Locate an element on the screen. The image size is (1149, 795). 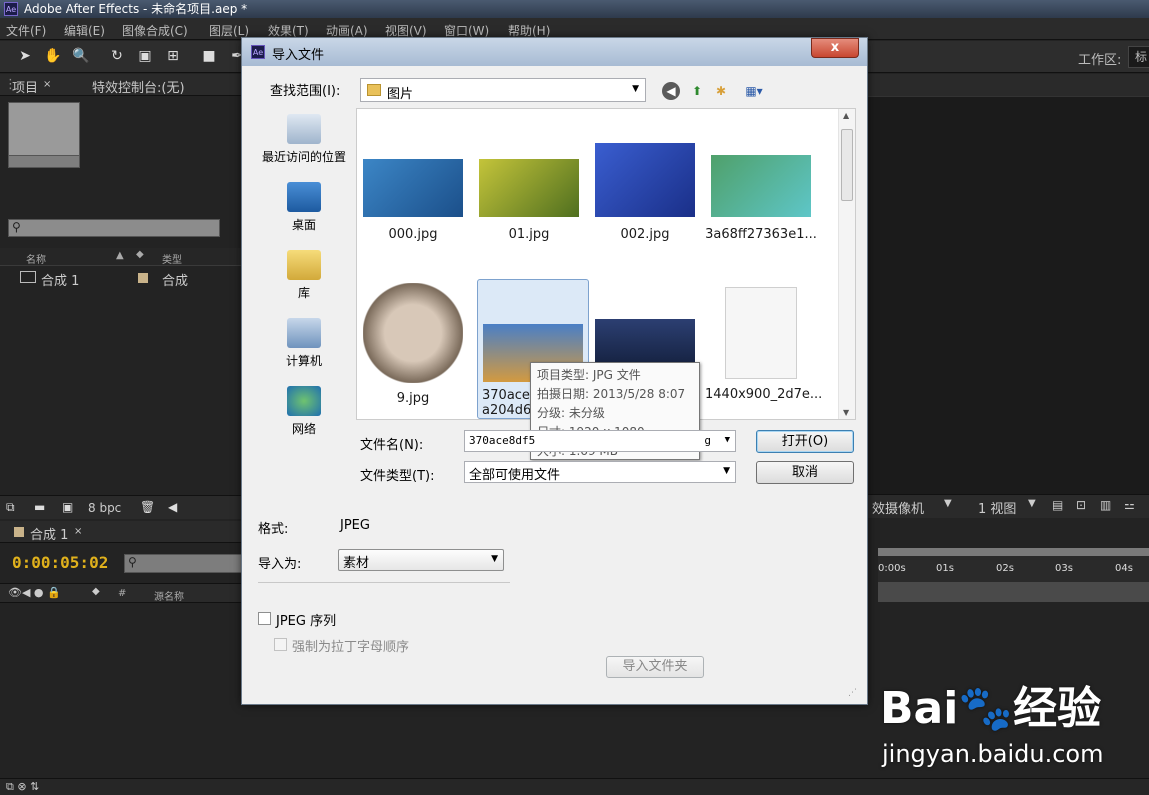
resize-grip-icon: ⋰ is located at coordinates (852, 693).